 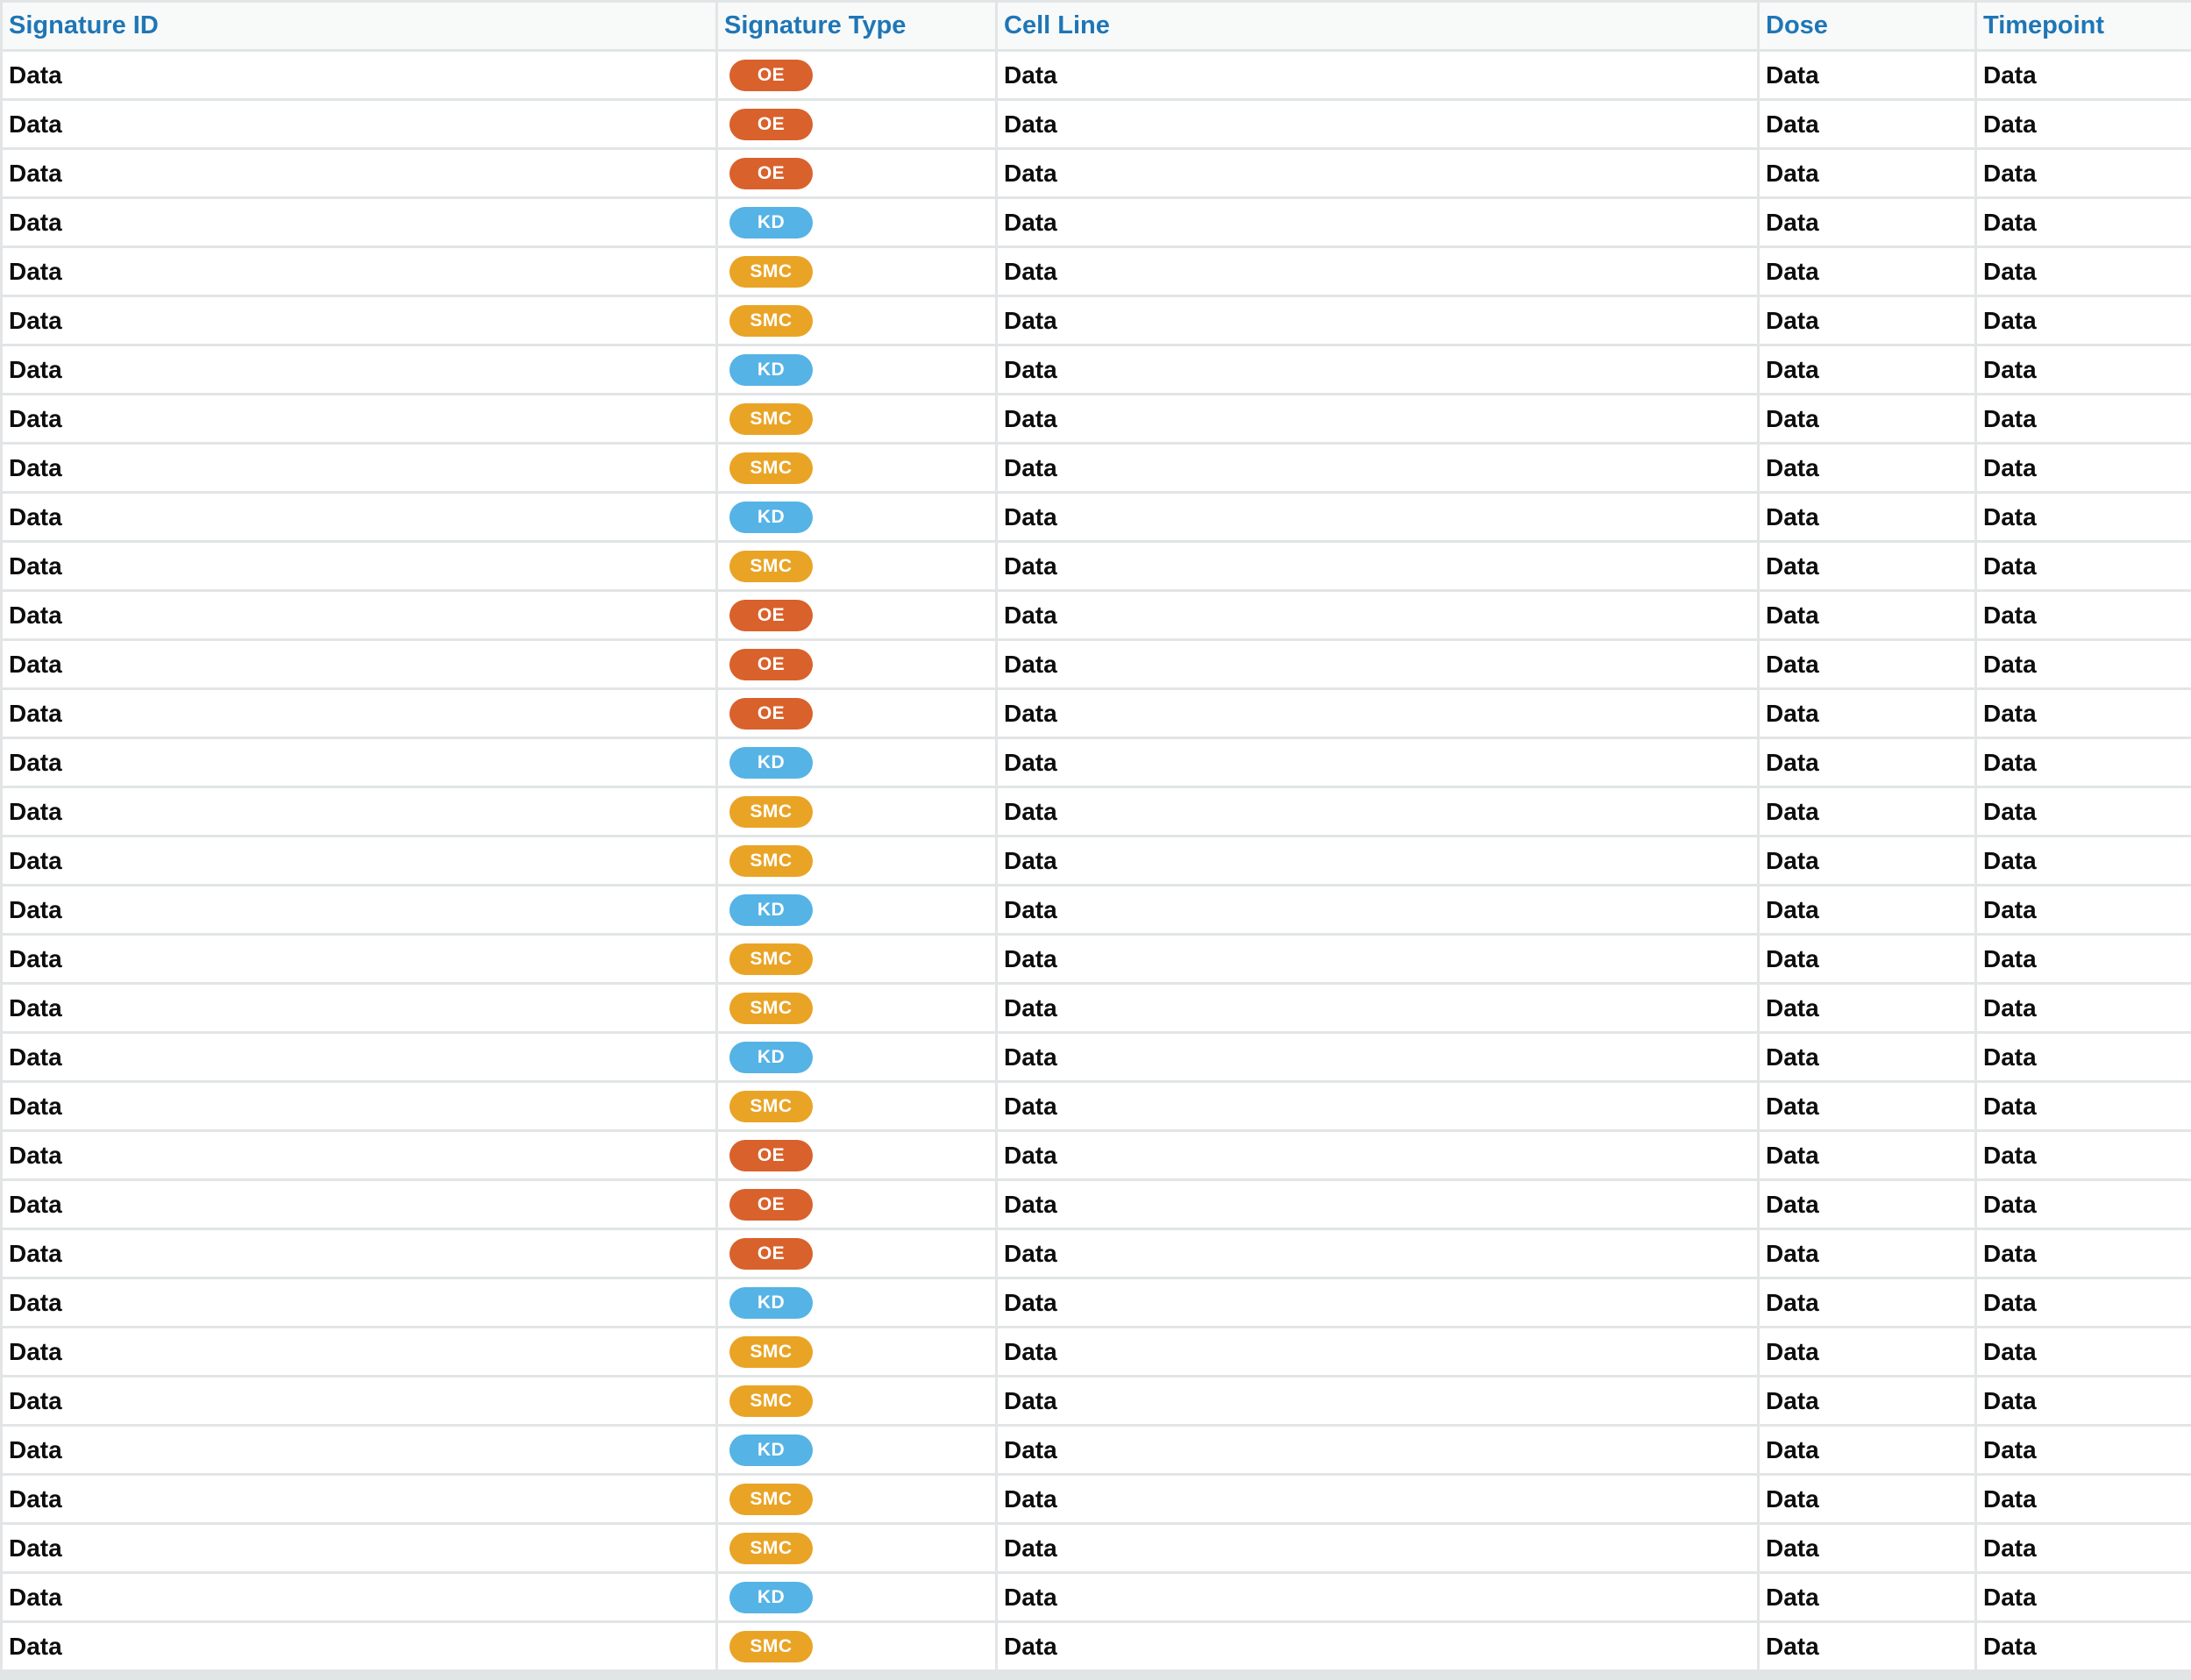 I want to click on column-header-signature-id: Signature ID, so click(x=359, y=26).